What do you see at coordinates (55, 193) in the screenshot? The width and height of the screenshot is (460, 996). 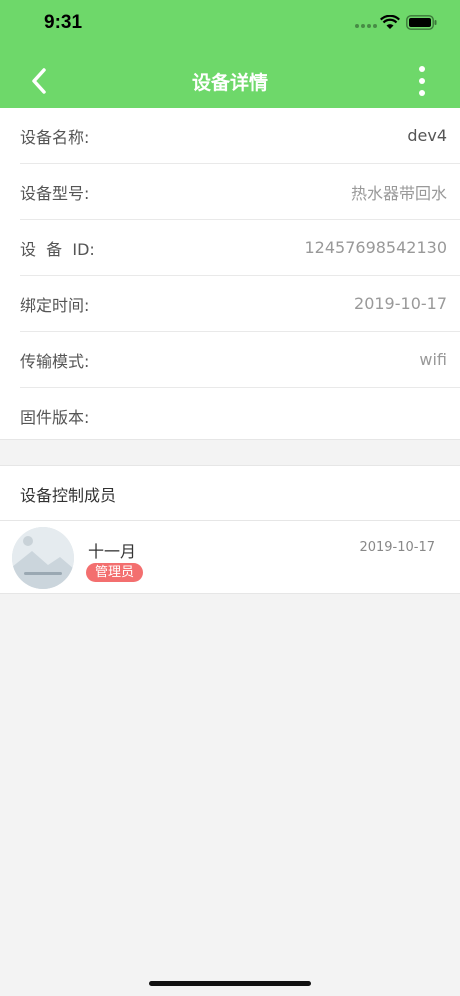 I see `device-model-label: 设备型号:` at bounding box center [55, 193].